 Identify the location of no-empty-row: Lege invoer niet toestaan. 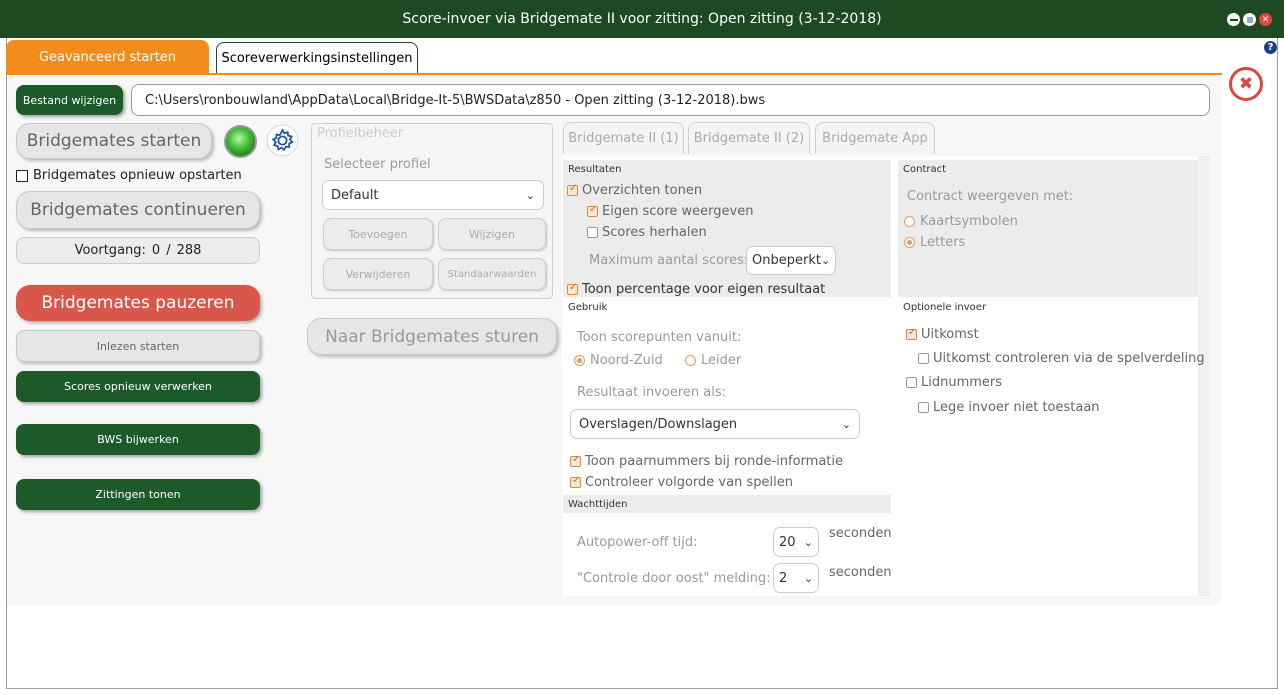
(1009, 407).